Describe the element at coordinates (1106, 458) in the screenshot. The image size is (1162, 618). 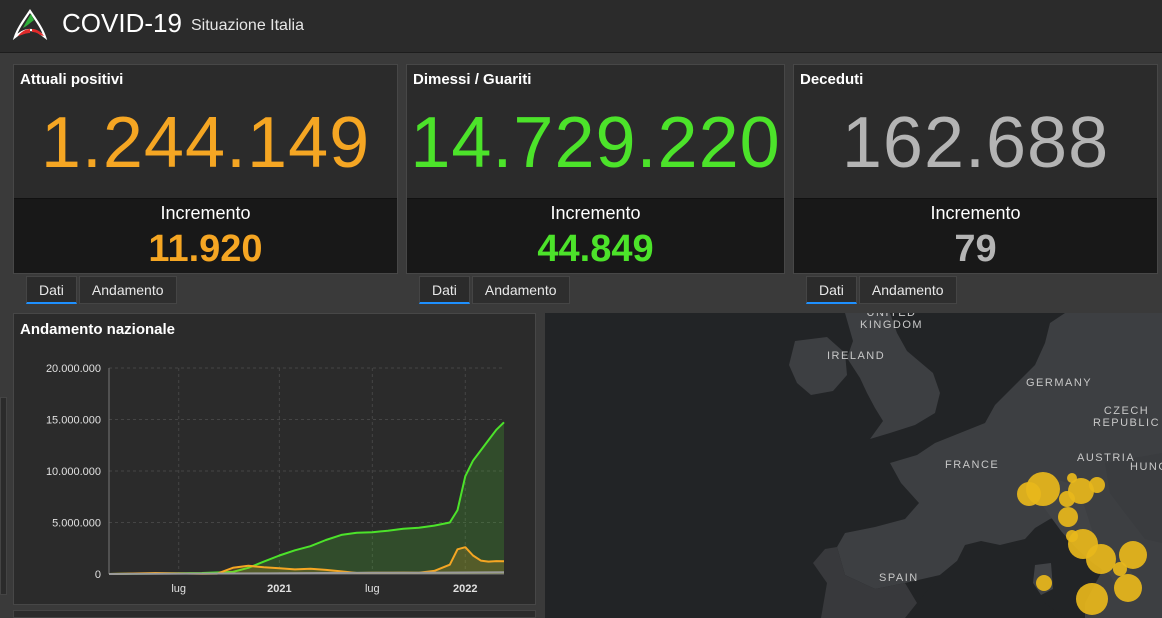
I see `map-label-austria: AUSTRIA` at that location.